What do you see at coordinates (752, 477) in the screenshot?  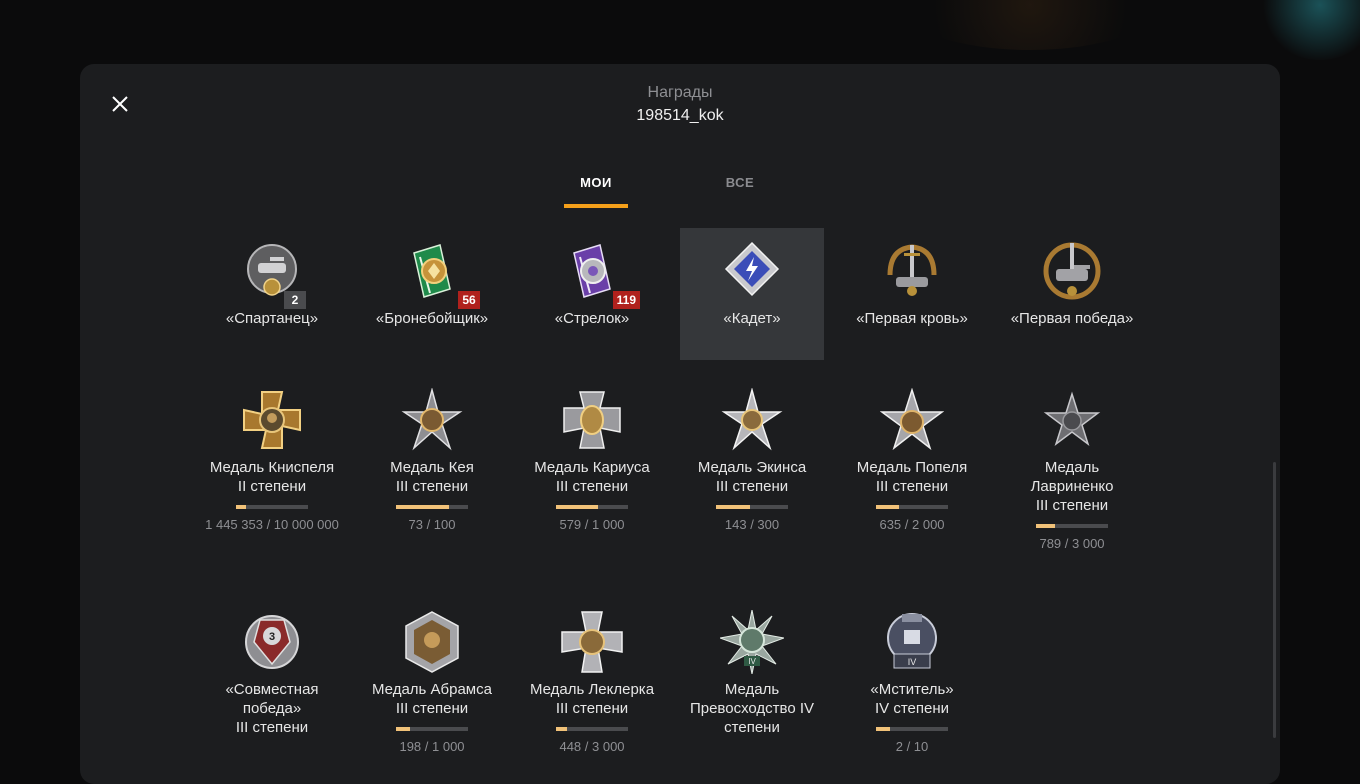 I see `medal-name: Медаль Экинса III степени` at bounding box center [752, 477].